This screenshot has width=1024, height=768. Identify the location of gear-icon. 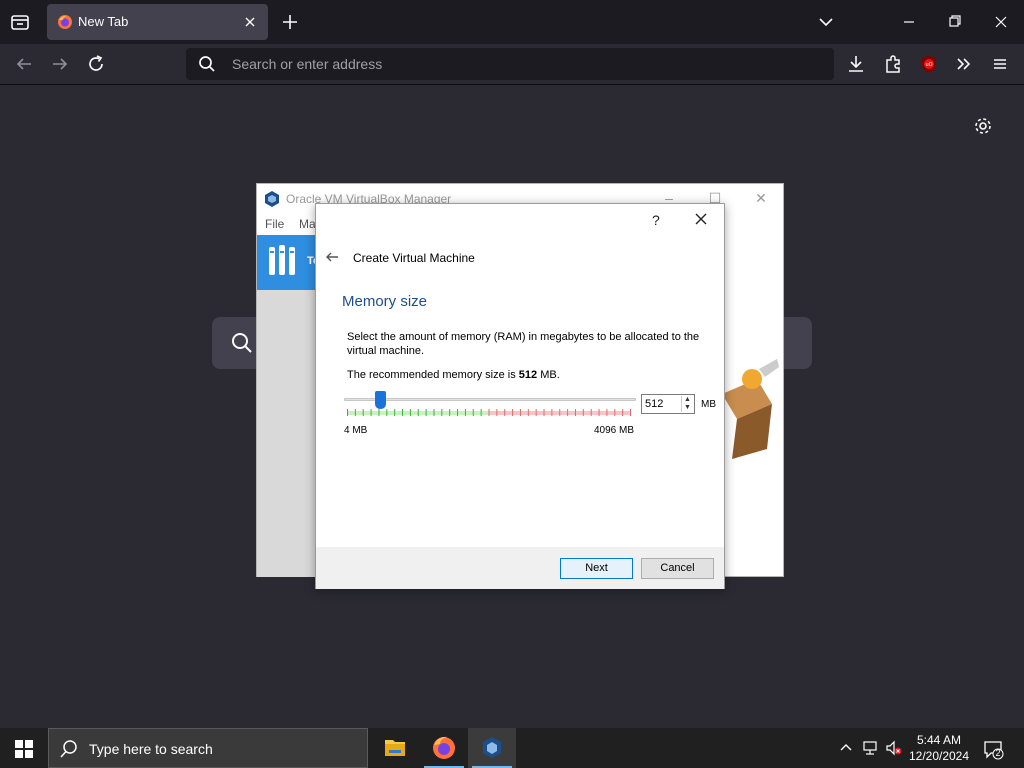
(983, 126).